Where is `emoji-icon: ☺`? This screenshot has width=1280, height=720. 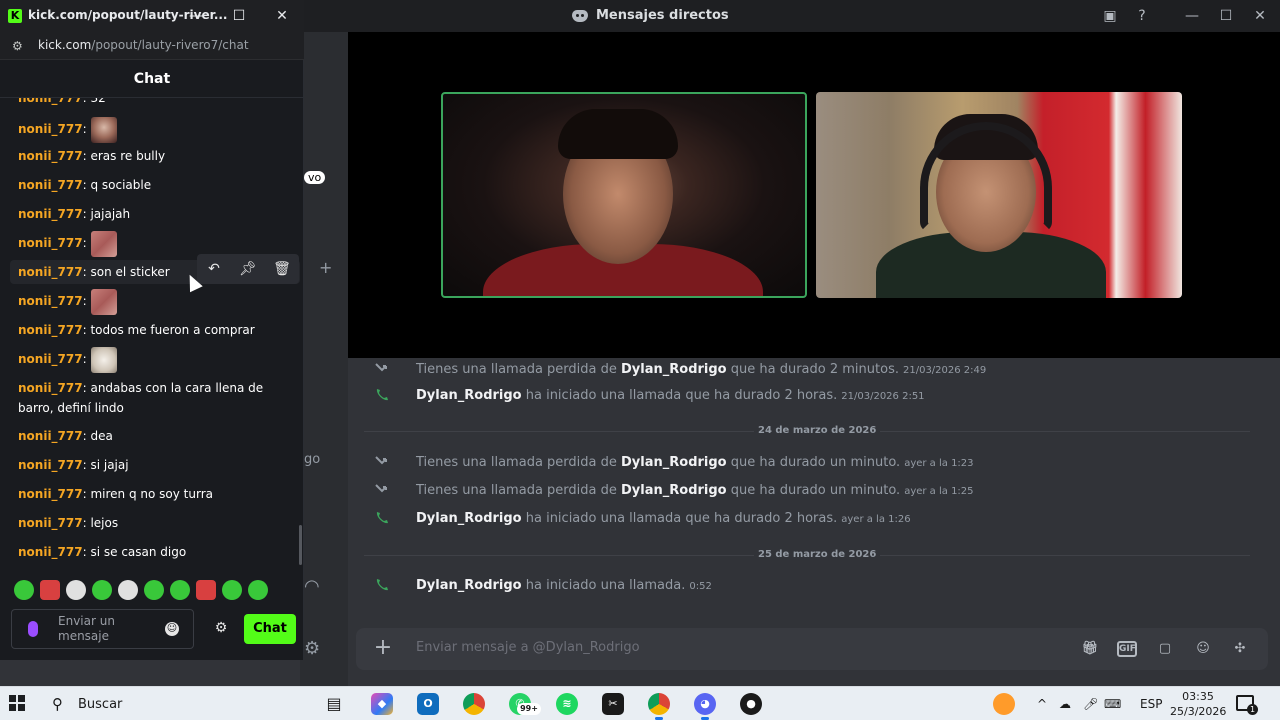 emoji-icon: ☺ is located at coordinates (1203, 649).